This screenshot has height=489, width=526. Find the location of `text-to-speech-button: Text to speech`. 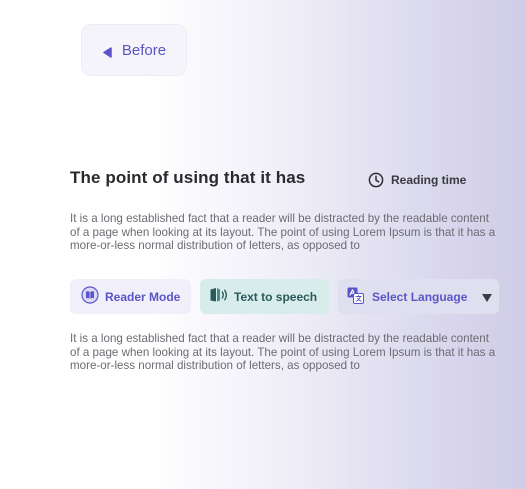

text-to-speech-button: Text to speech is located at coordinates (264, 296).